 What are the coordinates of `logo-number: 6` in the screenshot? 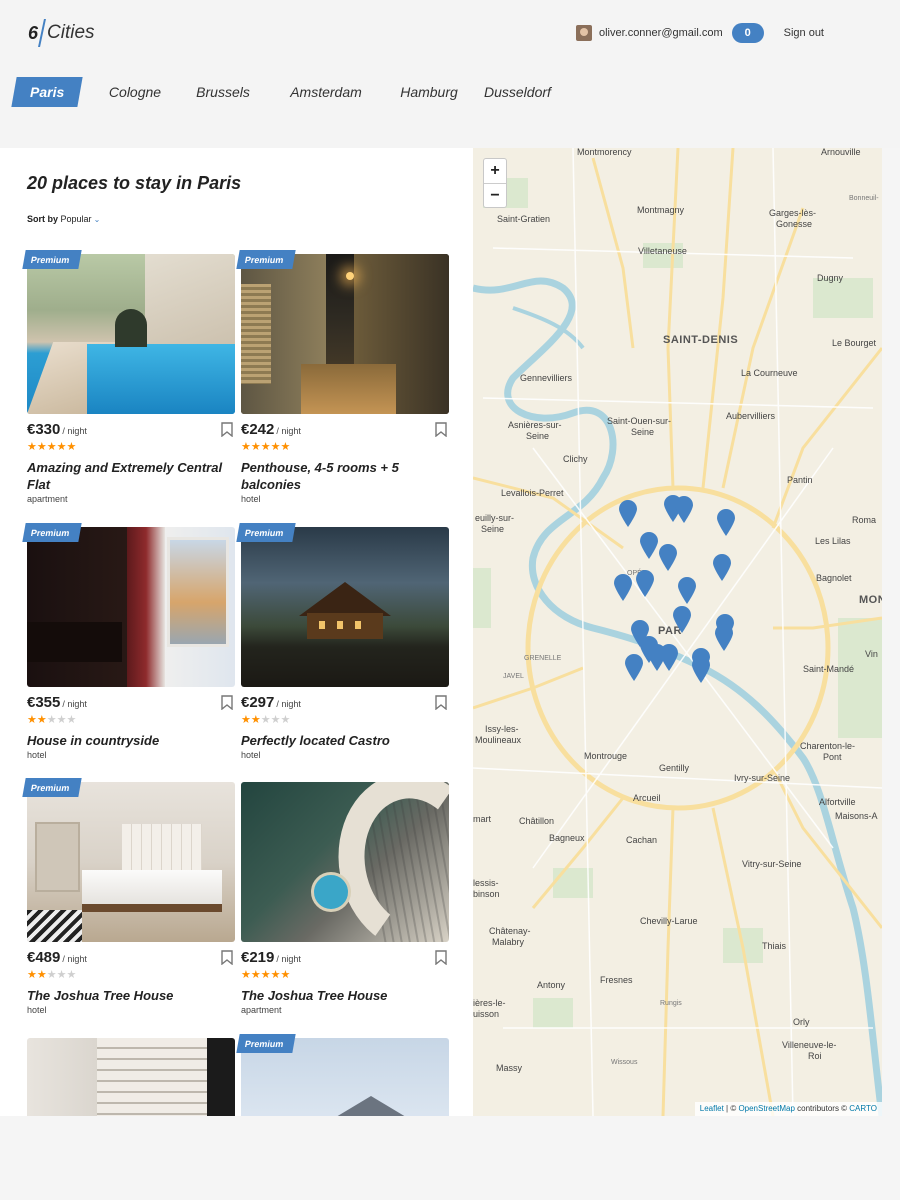 It's located at (33, 32).